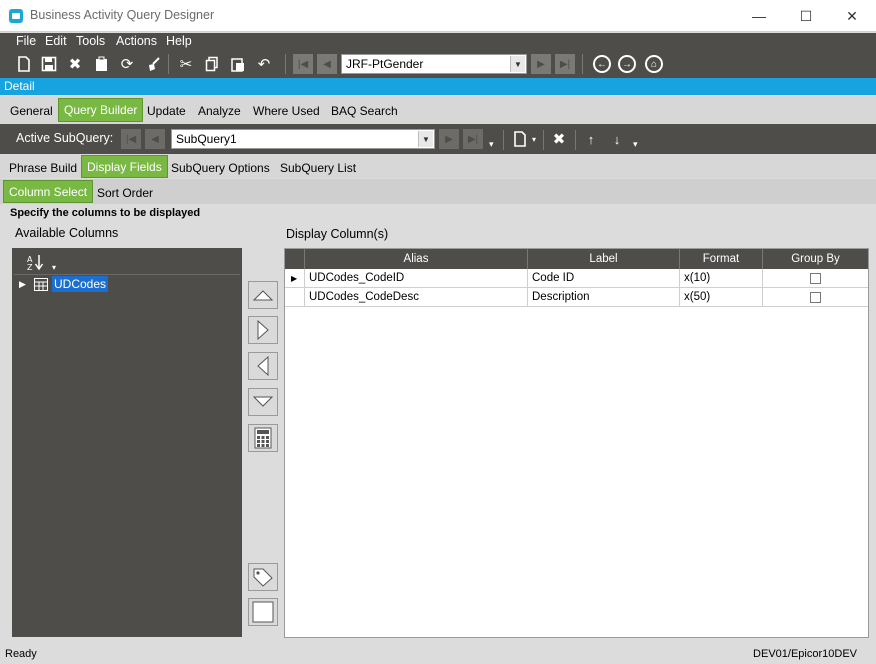 This screenshot has height=664, width=876. What do you see at coordinates (759, 16) in the screenshot?
I see `minimize-button: —` at bounding box center [759, 16].